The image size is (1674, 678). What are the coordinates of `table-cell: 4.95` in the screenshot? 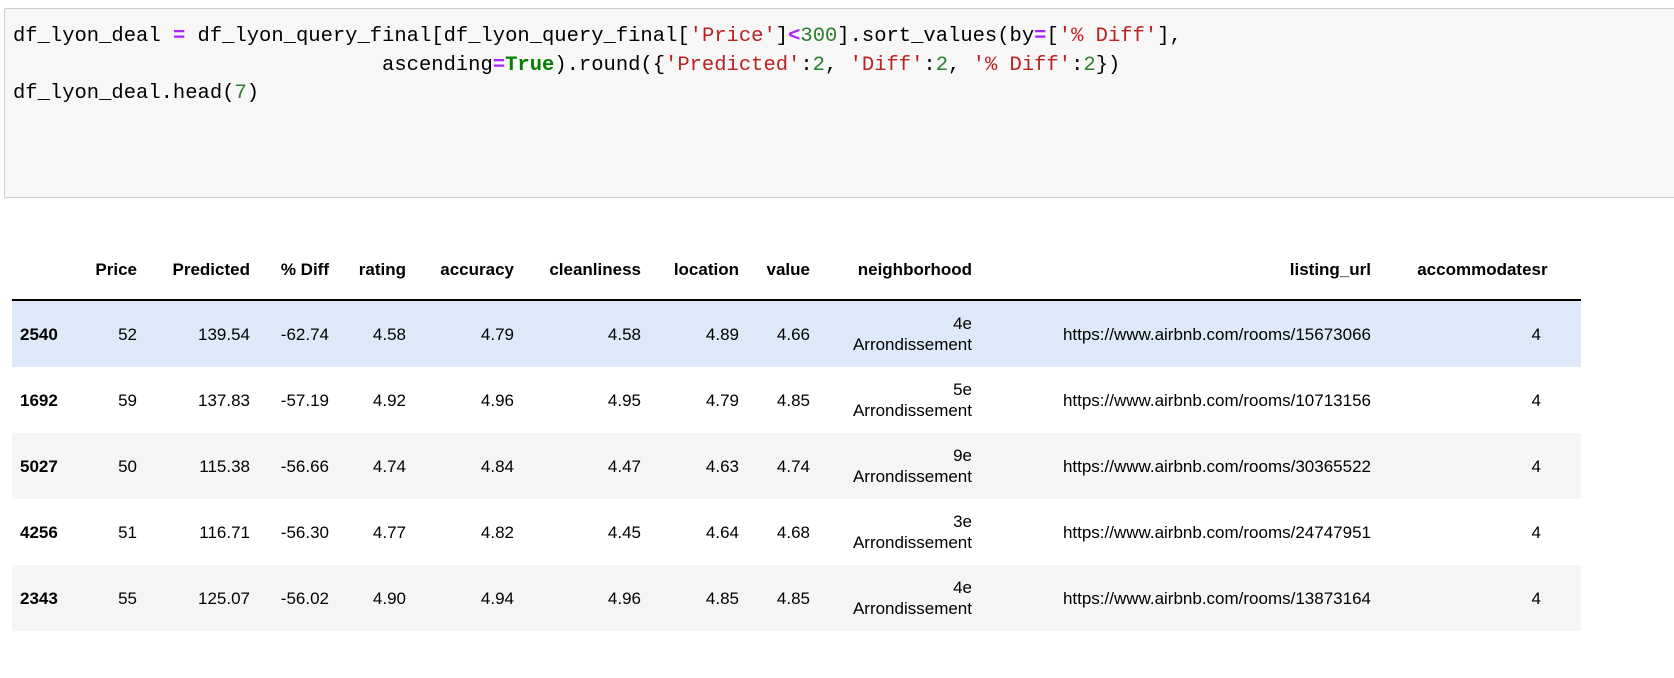 It's located at (624, 400).